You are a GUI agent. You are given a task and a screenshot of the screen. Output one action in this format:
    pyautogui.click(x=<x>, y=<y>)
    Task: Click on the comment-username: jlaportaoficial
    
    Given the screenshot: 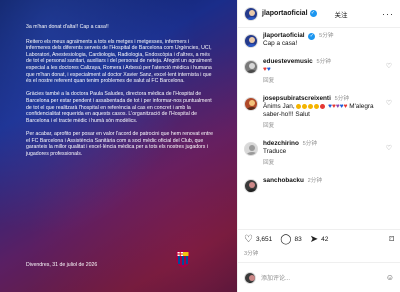 What is the action you would take?
    pyautogui.click(x=284, y=35)
    